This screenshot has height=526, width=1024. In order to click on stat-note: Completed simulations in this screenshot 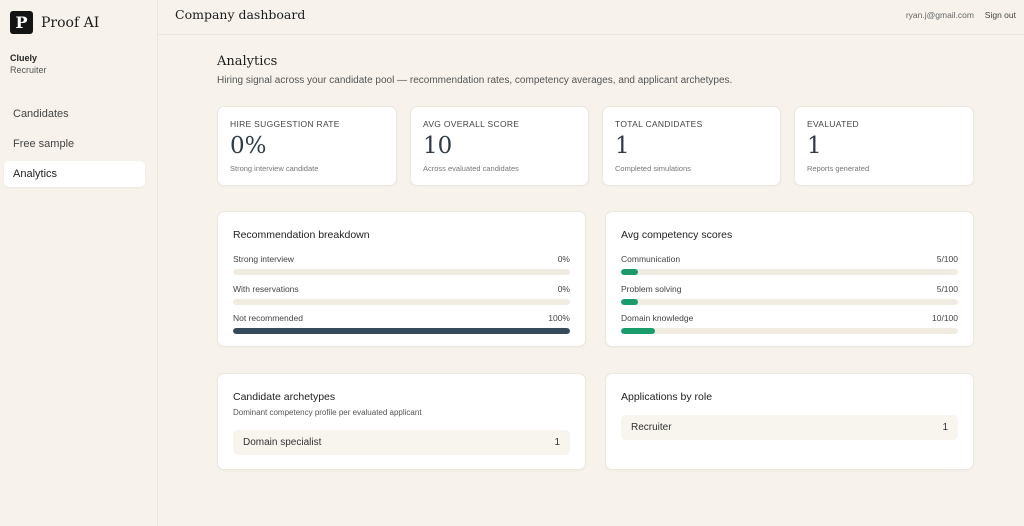, I will do `click(653, 168)`.